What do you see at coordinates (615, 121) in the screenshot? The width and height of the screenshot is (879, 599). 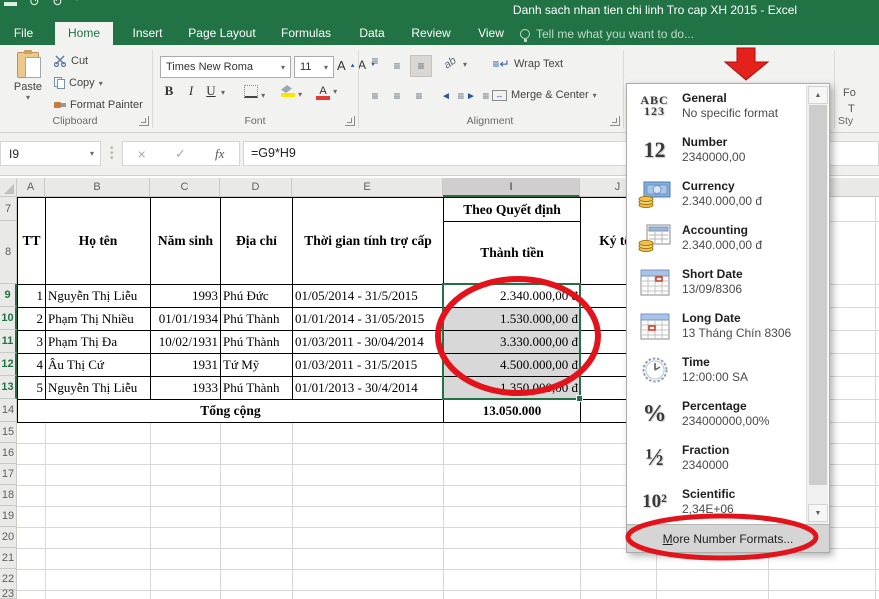 I see `alignment-dialog-launcher` at bounding box center [615, 121].